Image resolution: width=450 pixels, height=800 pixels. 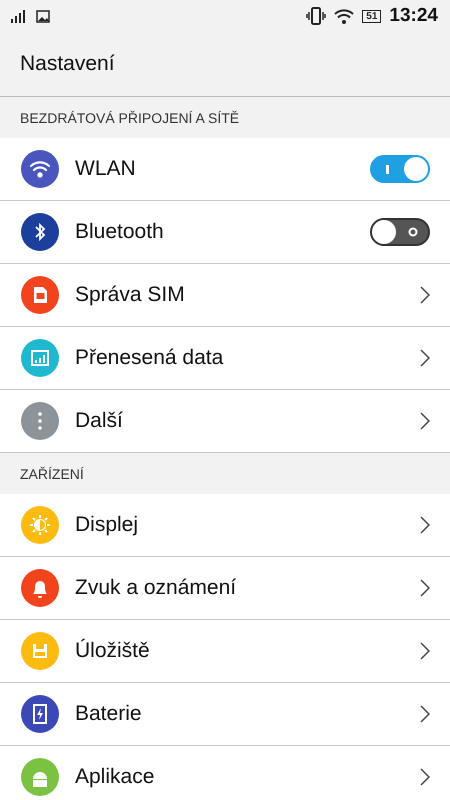 I want to click on section-title: ZAŘÍZENÍ, so click(x=52, y=474).